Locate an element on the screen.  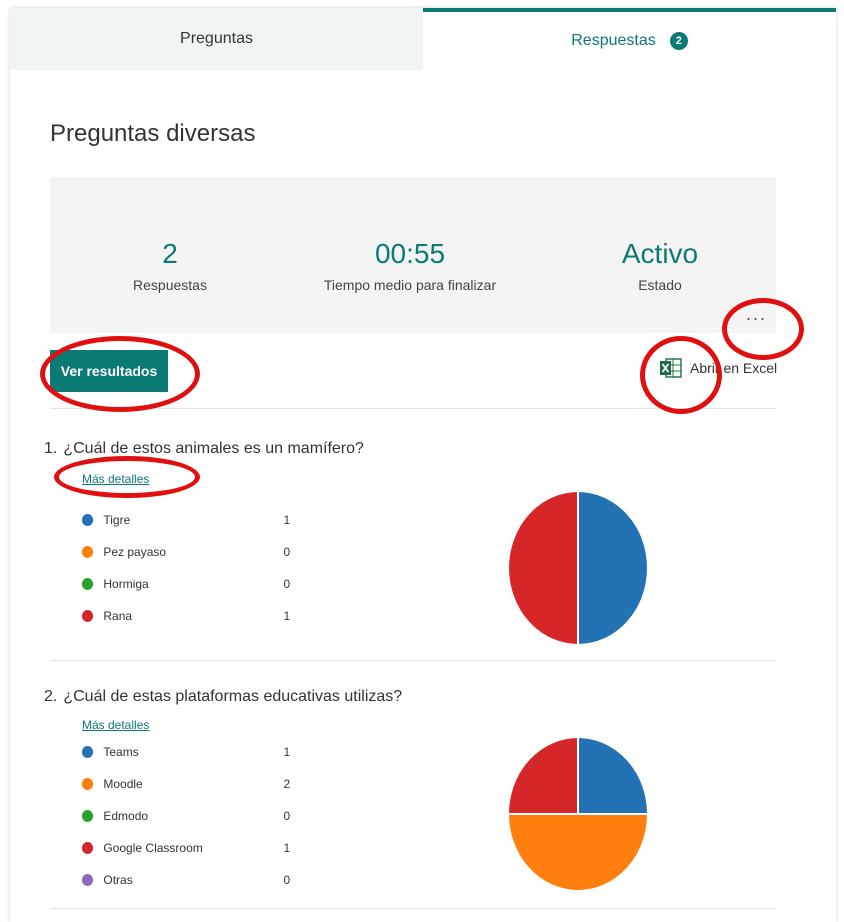
question-2-number: 2. is located at coordinates (51, 696).